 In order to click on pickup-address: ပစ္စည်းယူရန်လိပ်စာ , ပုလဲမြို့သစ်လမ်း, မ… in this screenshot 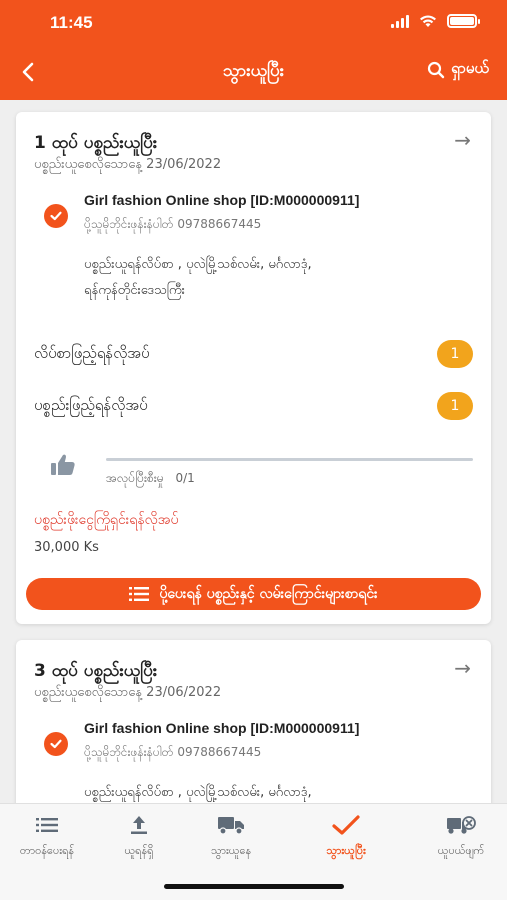, I will do `click(274, 278)`.